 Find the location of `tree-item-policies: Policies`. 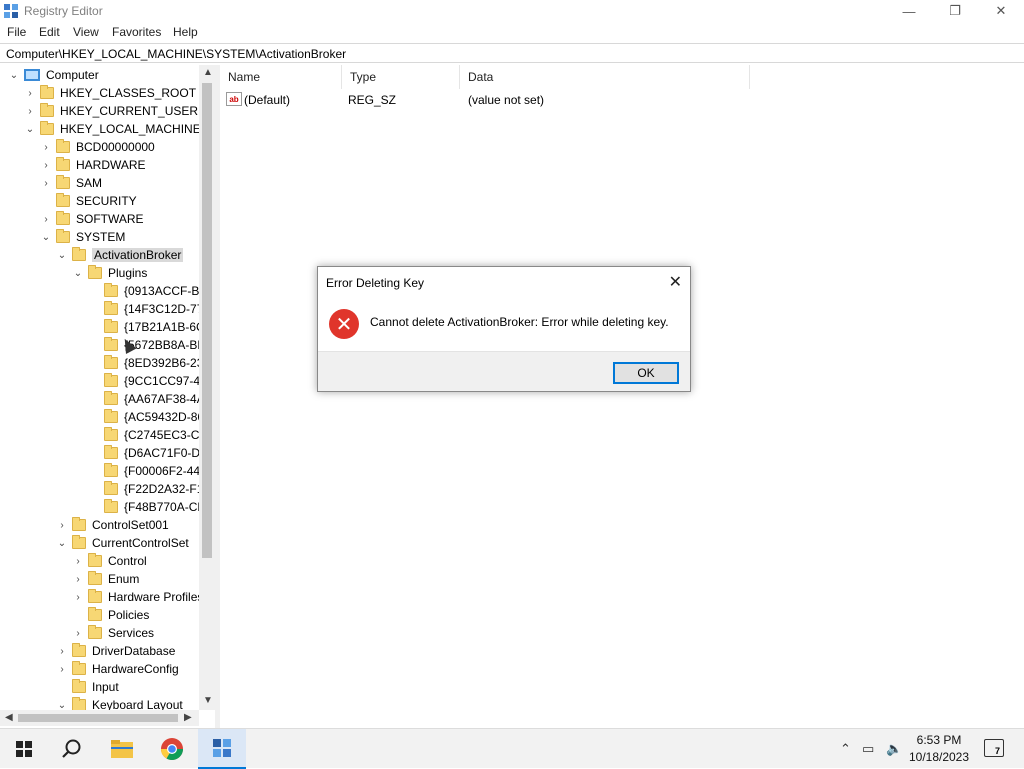

tree-item-policies: Policies is located at coordinates (110, 615).